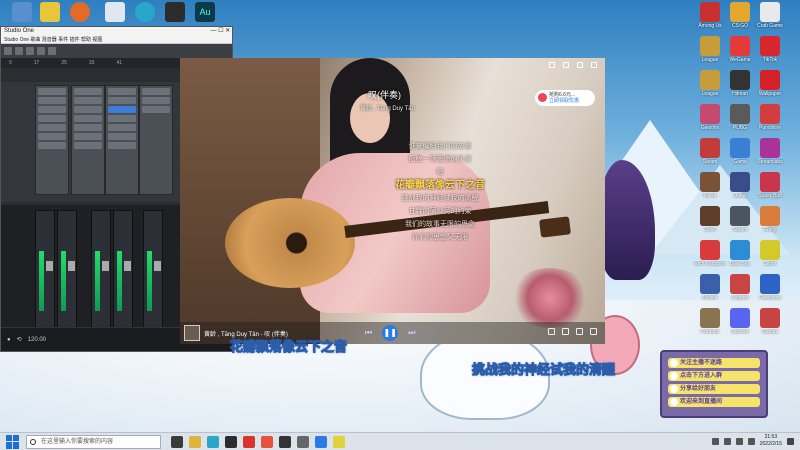 The height and width of the screenshot is (450, 800). What do you see at coordinates (221, 31) in the screenshot?
I see `window-controls: — ☐ ✕` at bounding box center [221, 31].